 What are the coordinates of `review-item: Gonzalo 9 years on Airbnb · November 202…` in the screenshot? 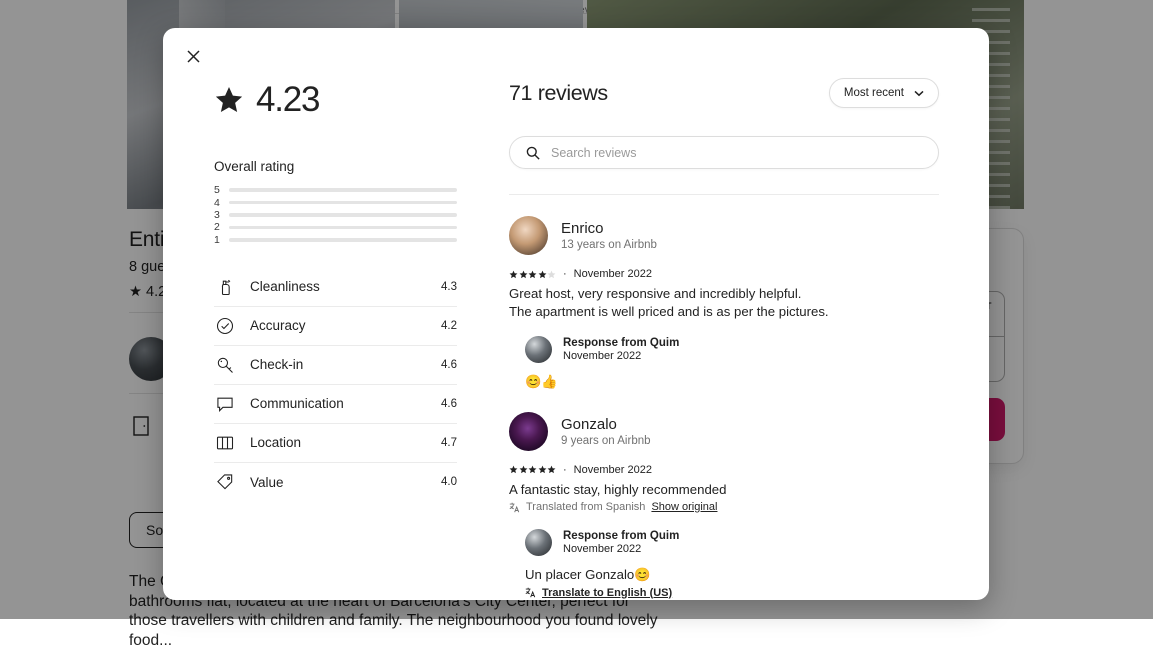 It's located at (724, 495).